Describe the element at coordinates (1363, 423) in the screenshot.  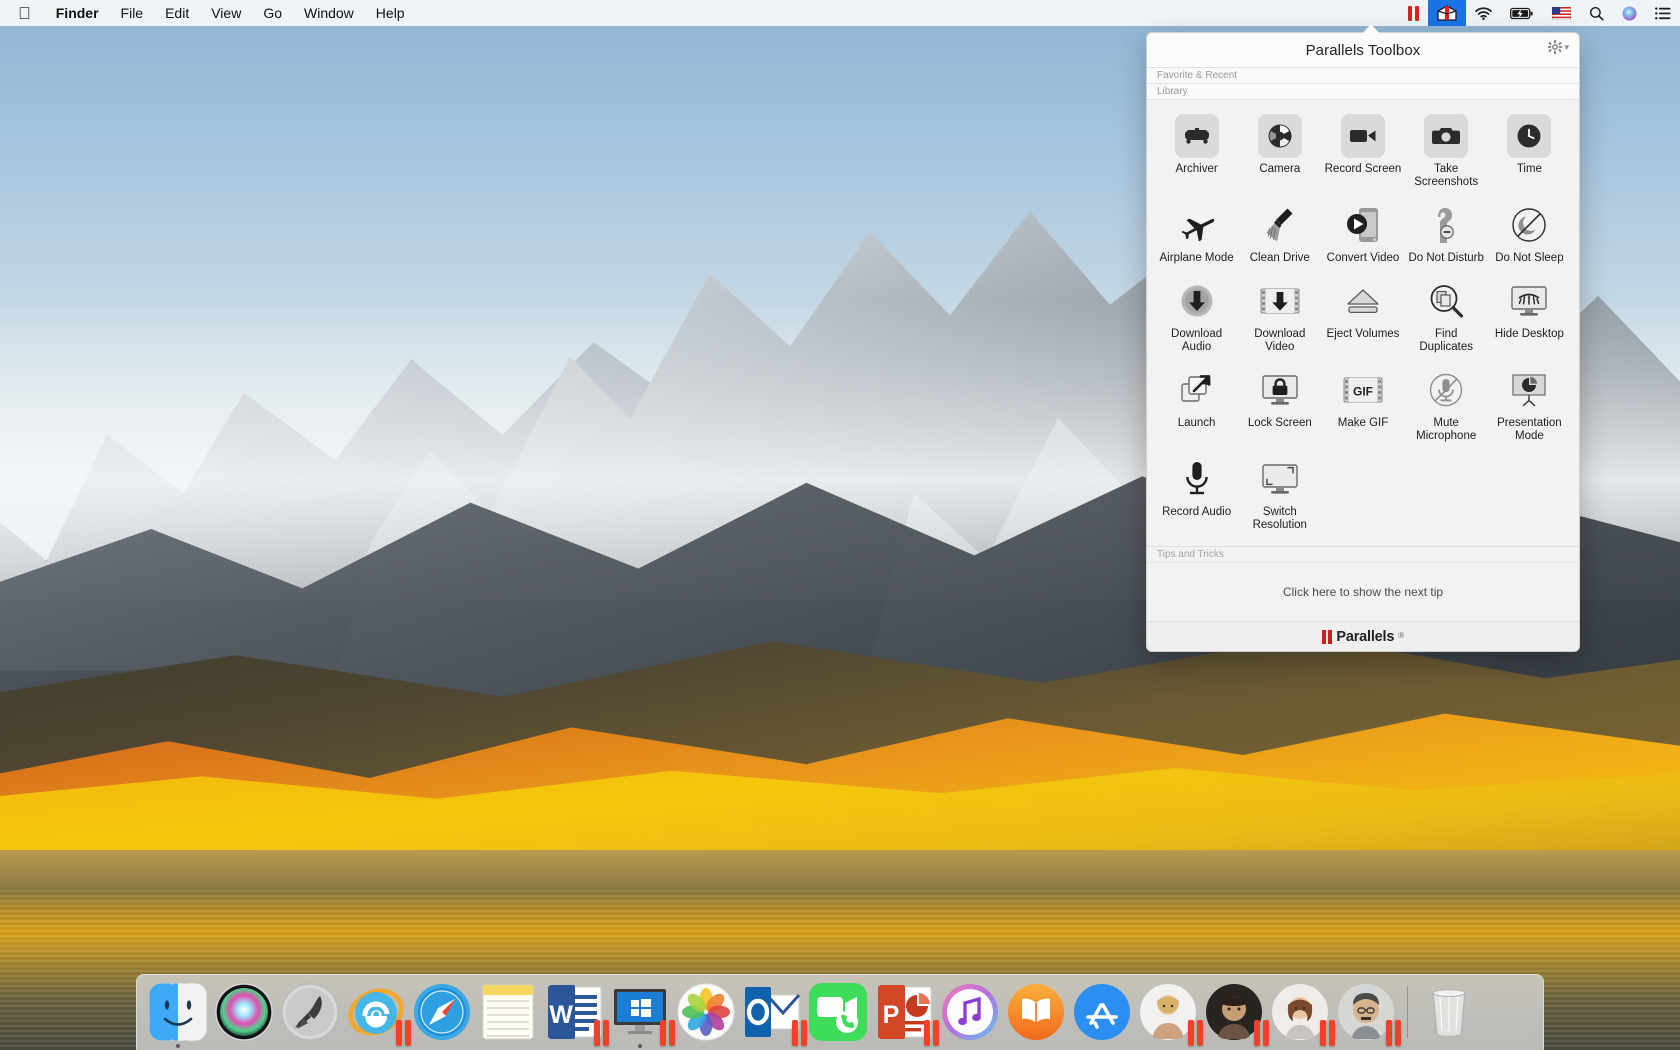
I see `tool-label: Make GIF` at that location.